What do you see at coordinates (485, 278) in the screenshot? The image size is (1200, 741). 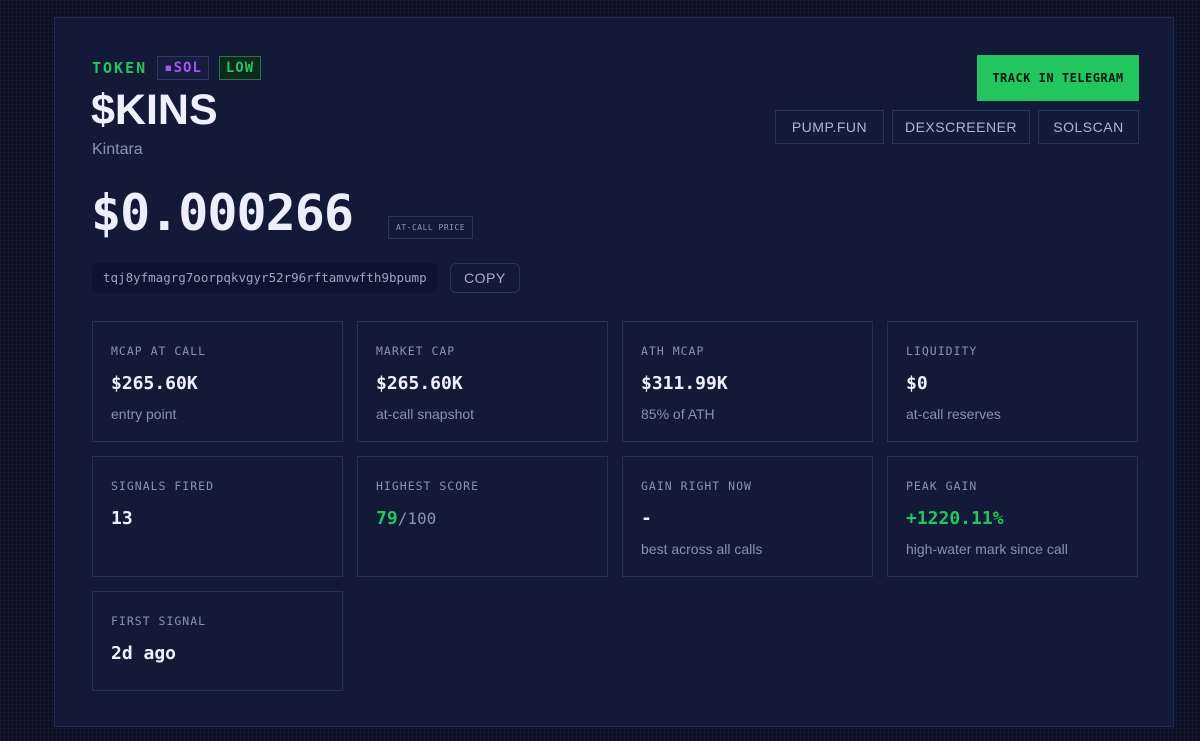 I see `copy-address-button: COPY` at bounding box center [485, 278].